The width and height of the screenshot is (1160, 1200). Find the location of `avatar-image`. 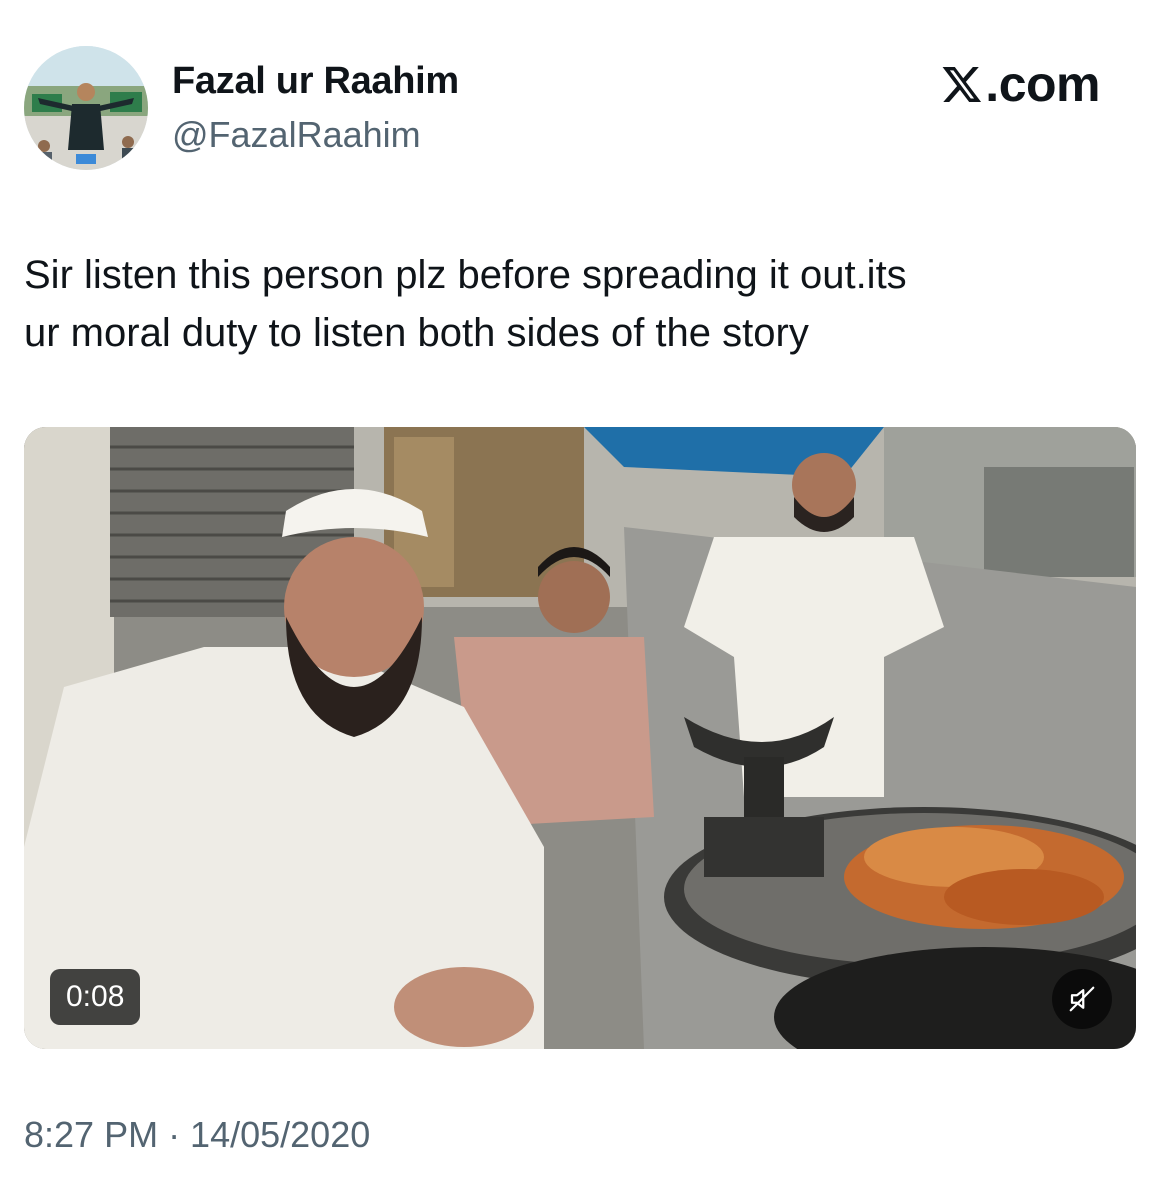

avatar-image is located at coordinates (86, 108).